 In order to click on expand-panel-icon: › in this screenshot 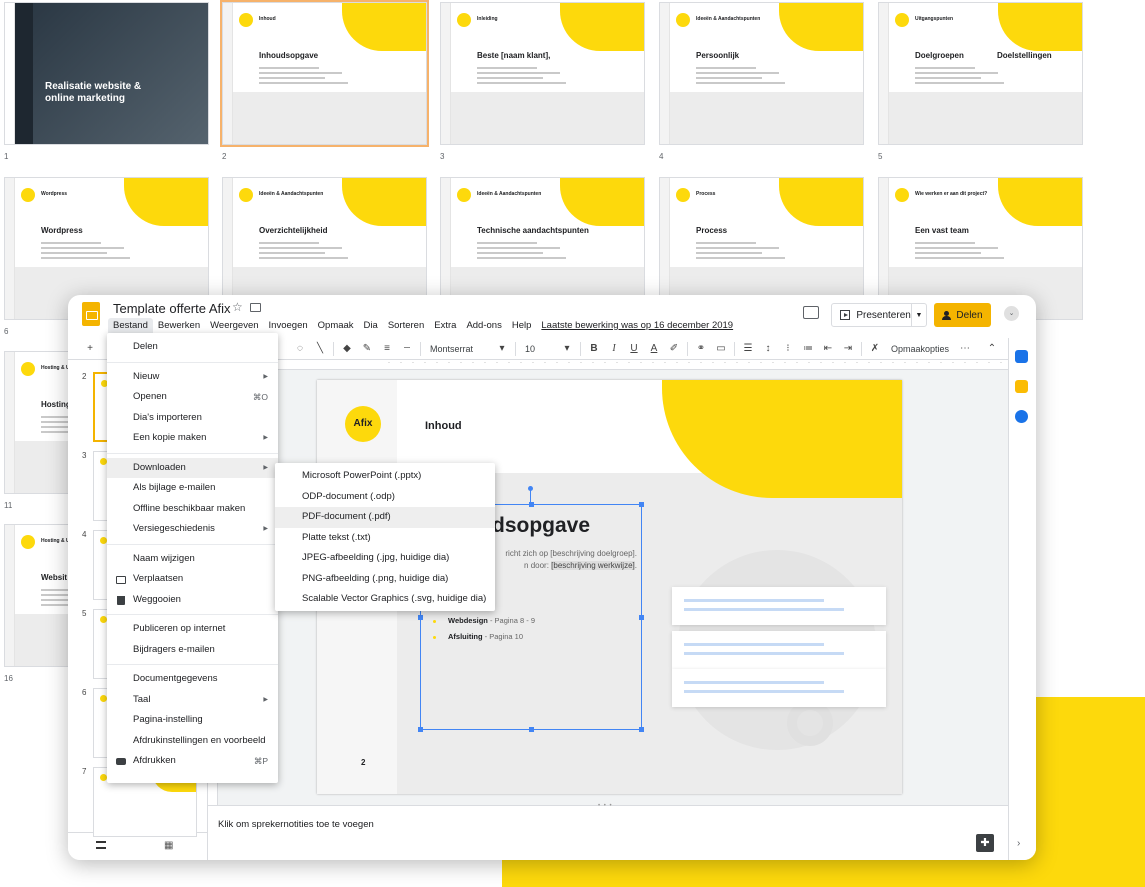, I will do `click(1018, 843)`.